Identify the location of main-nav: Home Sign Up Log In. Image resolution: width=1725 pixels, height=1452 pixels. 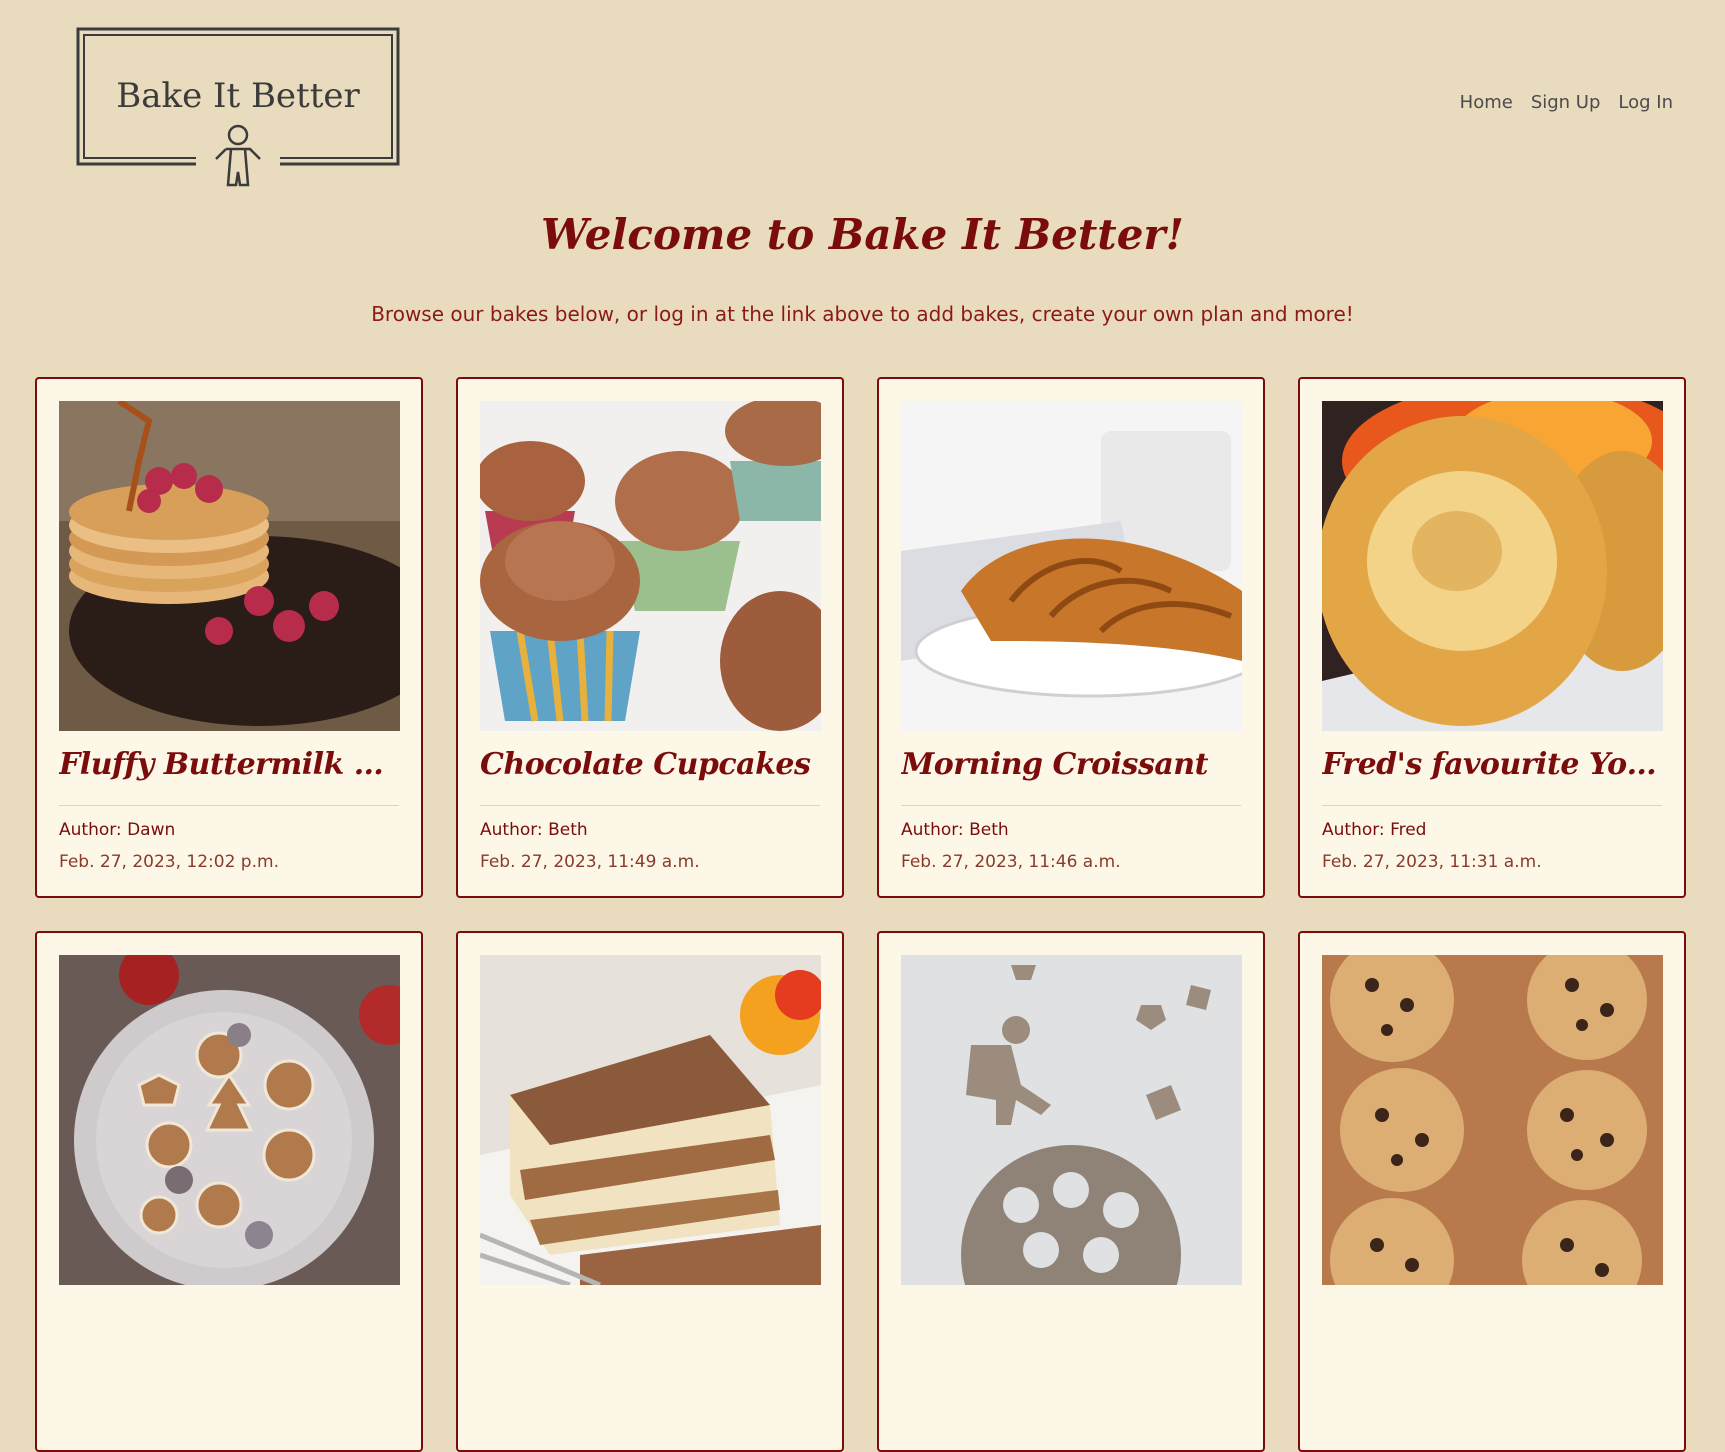
(1566, 102).